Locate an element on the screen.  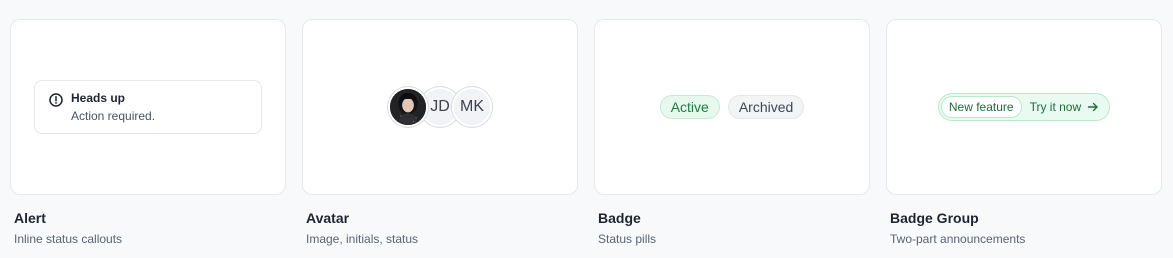
avatar-initials: MK is located at coordinates (472, 107).